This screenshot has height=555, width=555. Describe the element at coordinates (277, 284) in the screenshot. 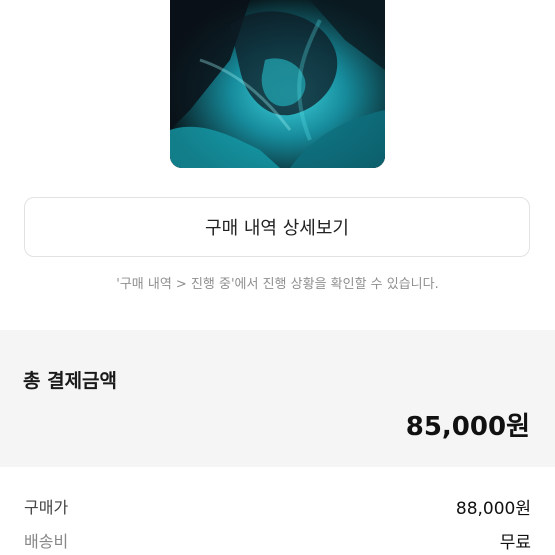

I see `progress-notice: '구매 내역 > 진행 중'에서 진행 상황을 확인할 수 있습니다.` at that location.